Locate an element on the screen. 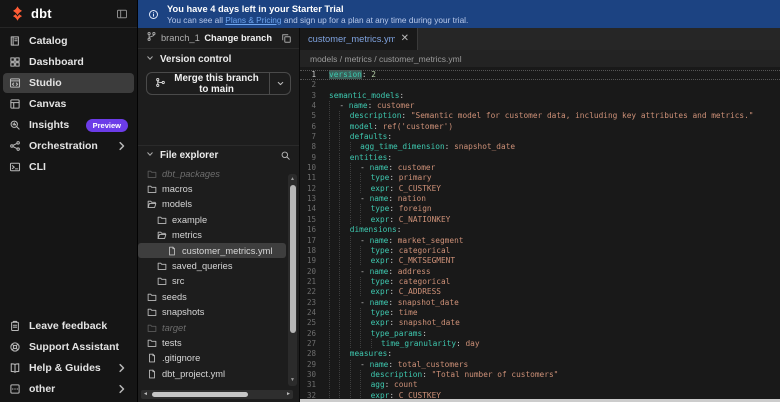  merge-branch-button: Merge this branch to main is located at coordinates (208, 83).